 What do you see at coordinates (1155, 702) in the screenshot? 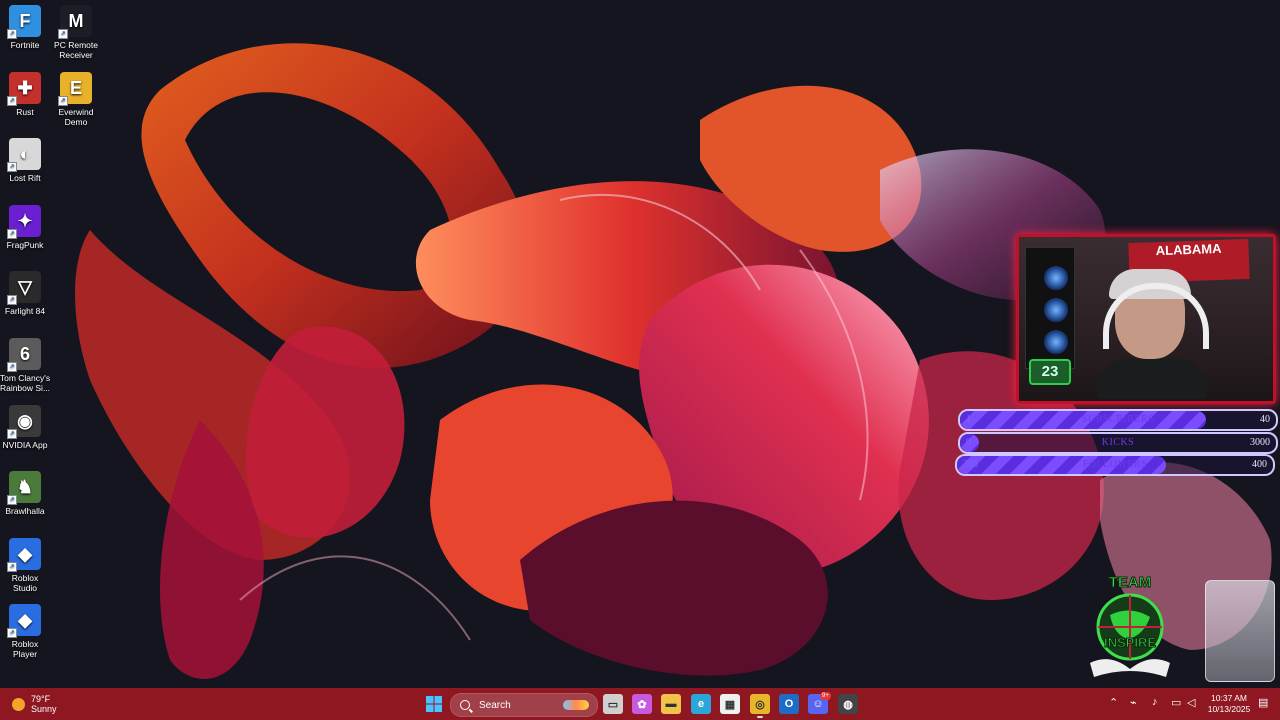
I see `microphone-icon: ♪` at bounding box center [1155, 702].